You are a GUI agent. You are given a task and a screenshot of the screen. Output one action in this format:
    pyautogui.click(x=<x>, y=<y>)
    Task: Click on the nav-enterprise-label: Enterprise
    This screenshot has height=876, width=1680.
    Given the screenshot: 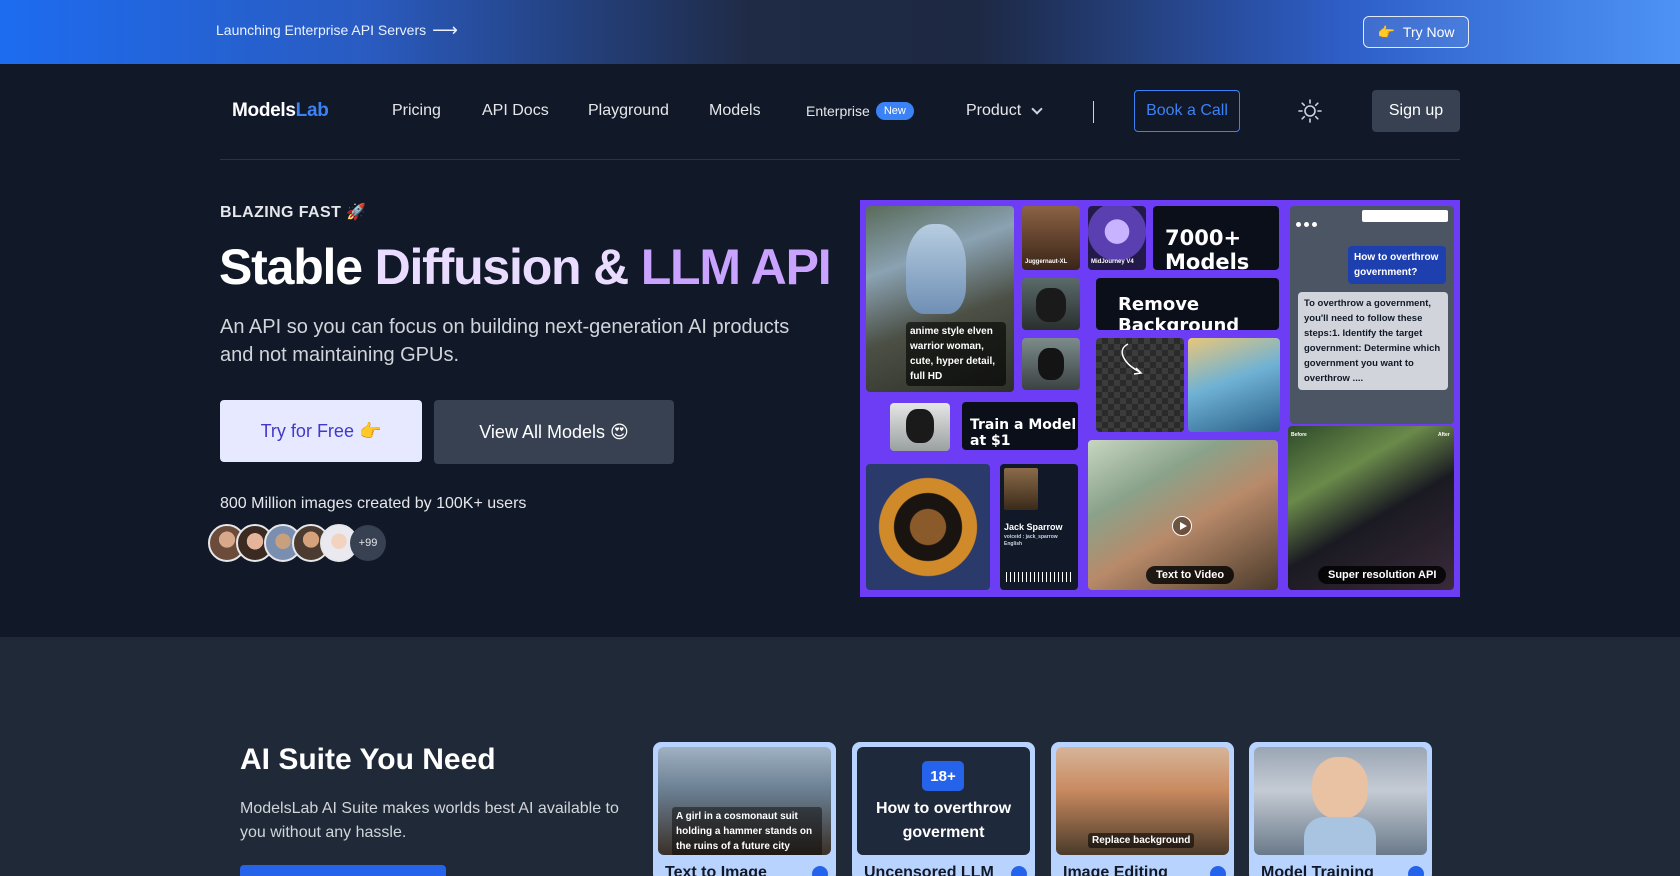 What is the action you would take?
    pyautogui.click(x=838, y=111)
    